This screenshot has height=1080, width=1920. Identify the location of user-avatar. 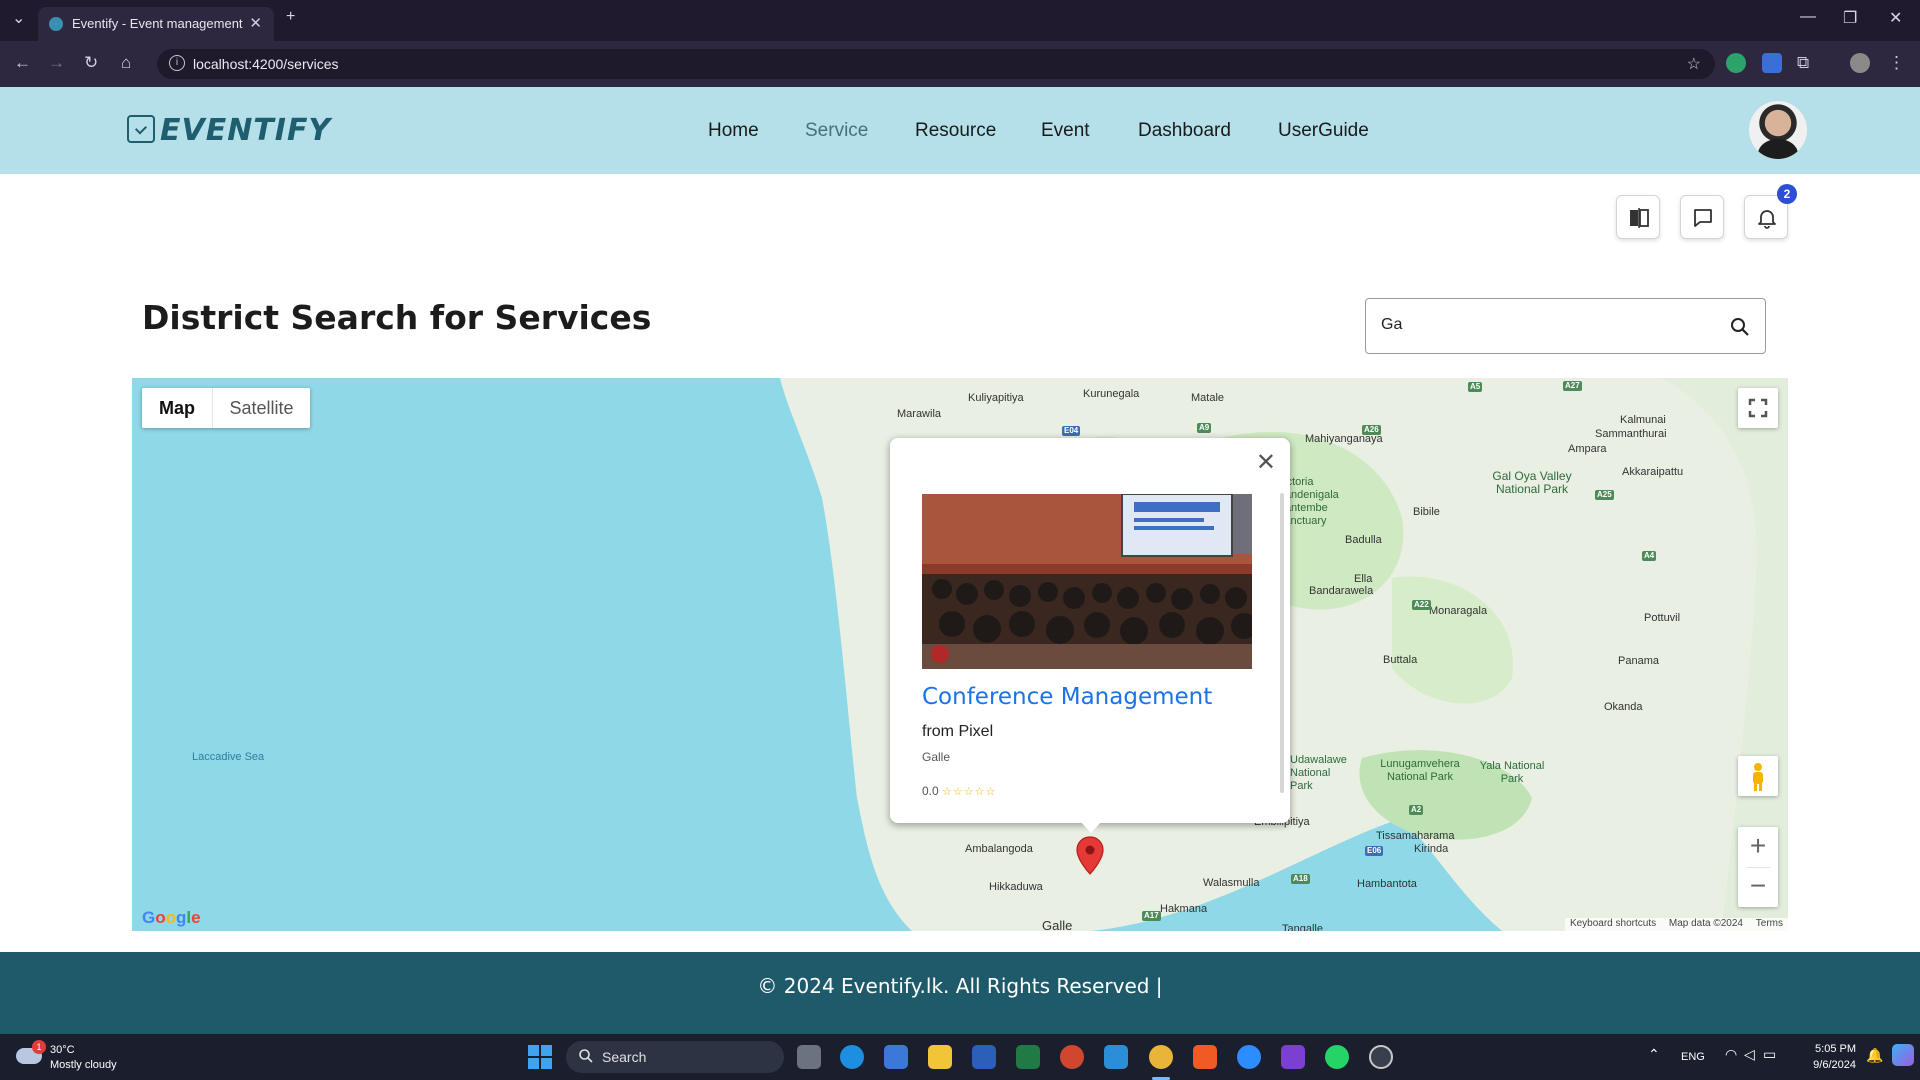
(1778, 130).